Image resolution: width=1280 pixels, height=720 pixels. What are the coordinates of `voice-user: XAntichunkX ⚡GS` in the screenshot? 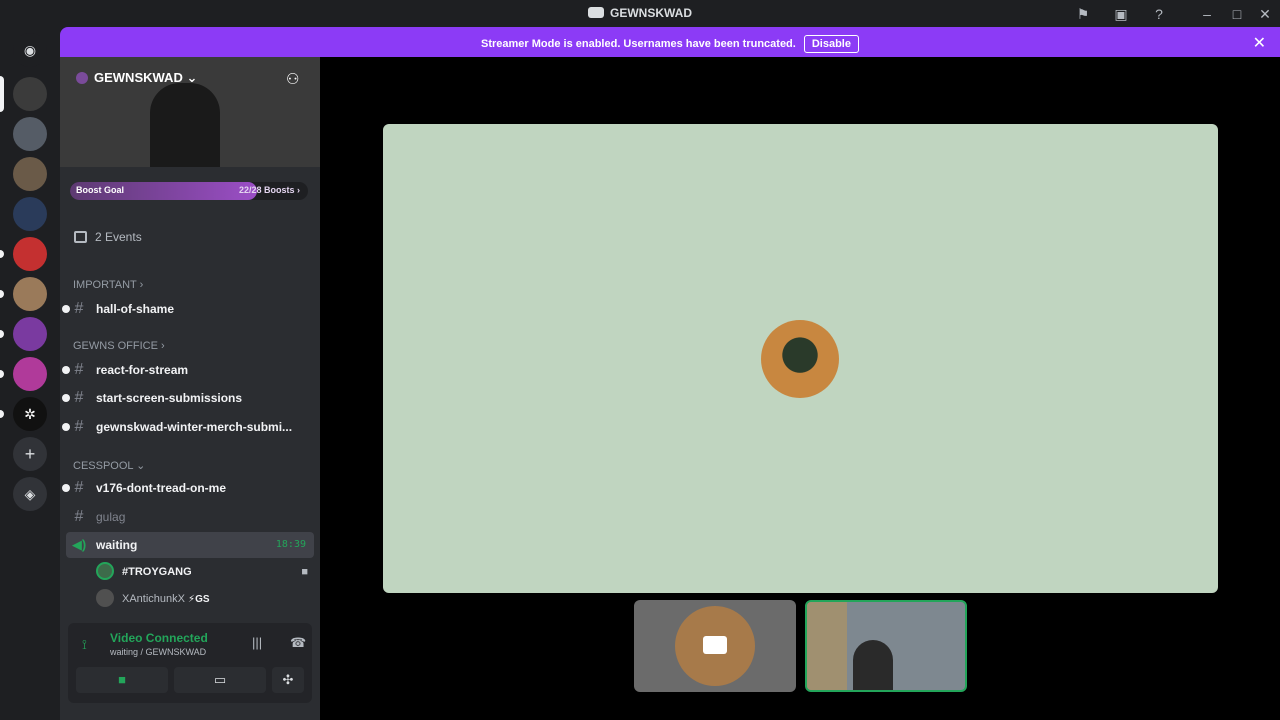 It's located at (153, 599).